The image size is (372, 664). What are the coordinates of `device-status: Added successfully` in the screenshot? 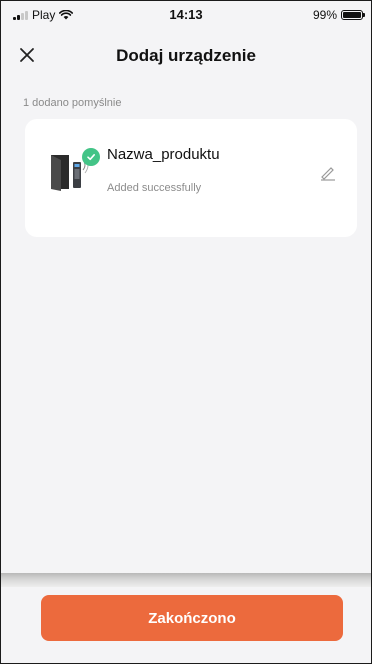 It's located at (154, 188).